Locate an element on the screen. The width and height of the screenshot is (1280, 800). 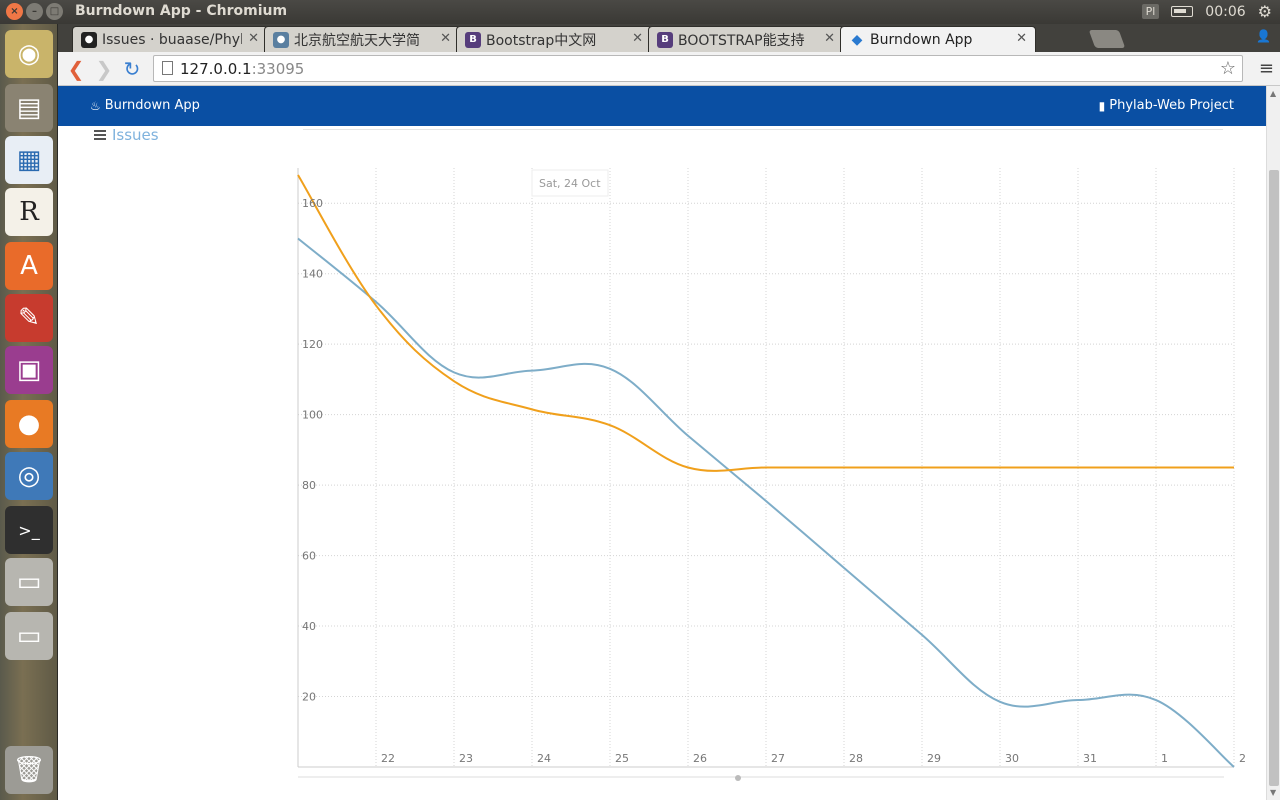
y-tick-label: 100 is located at coordinates (312, 415).